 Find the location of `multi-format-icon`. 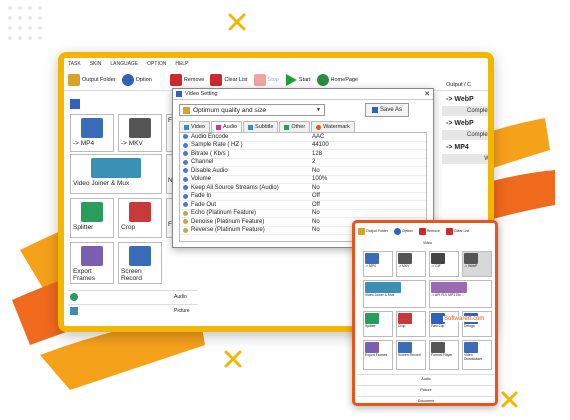

multi-format-icon is located at coordinates (449, 287).